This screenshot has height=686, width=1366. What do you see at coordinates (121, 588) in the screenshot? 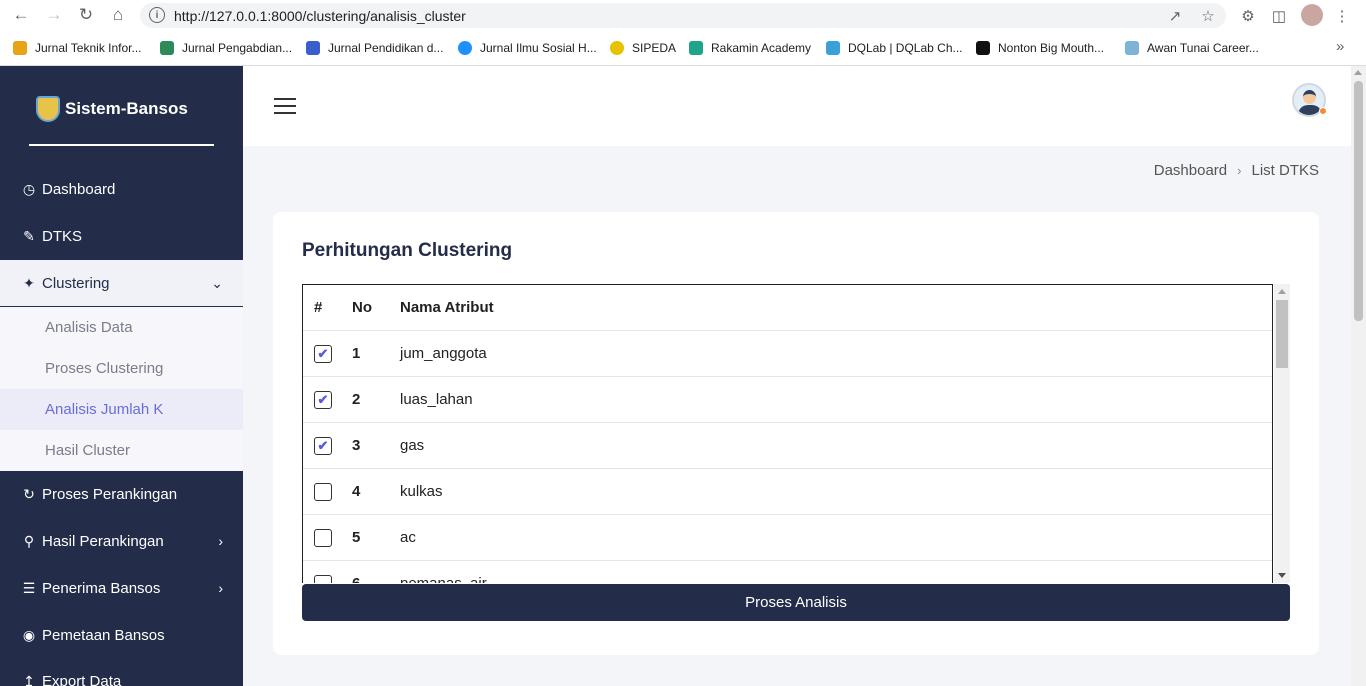
I see `sidebar-item-penerima-bansos: ☰ Penerima Bansos ›` at bounding box center [121, 588].